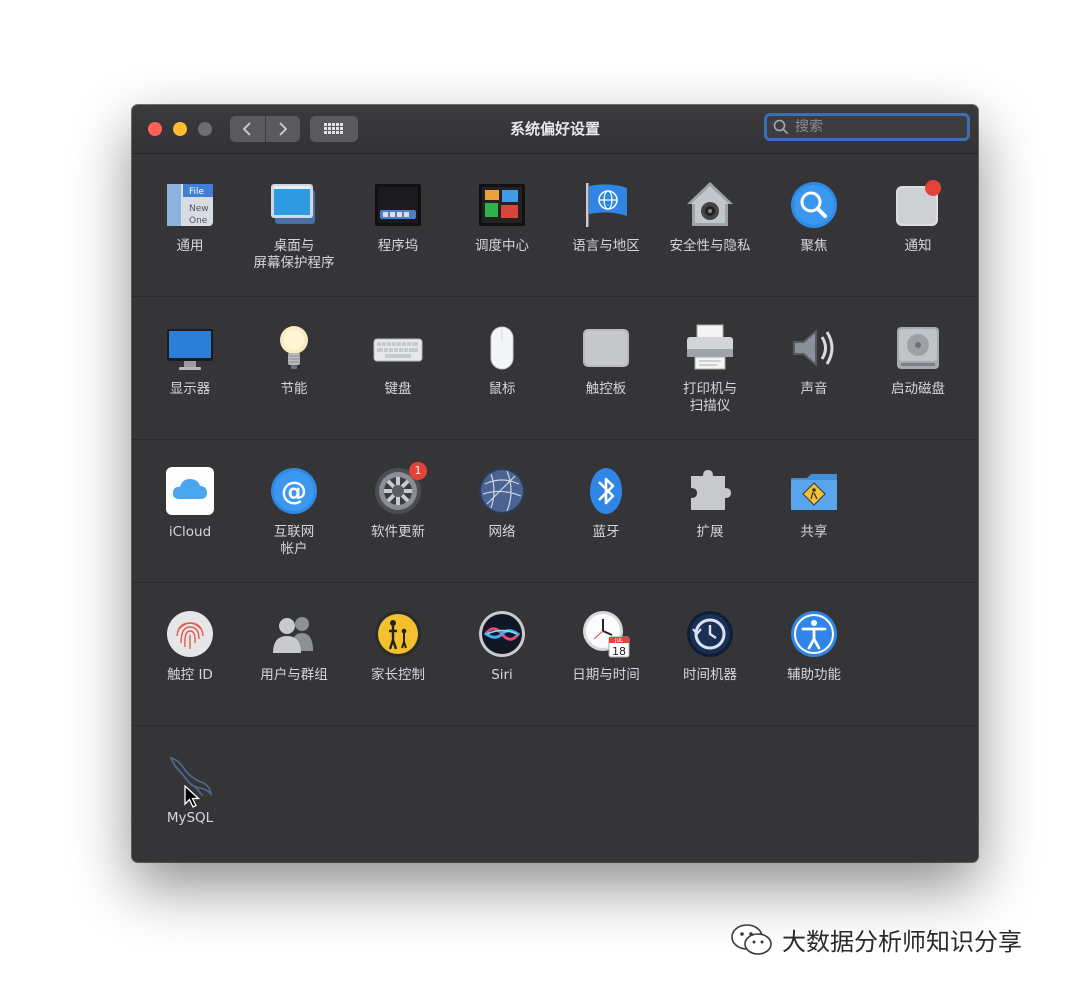 Image resolution: width=1080 pixels, height=989 pixels. I want to click on pane-internet-accounts: @ 互联网 帐户, so click(294, 512).